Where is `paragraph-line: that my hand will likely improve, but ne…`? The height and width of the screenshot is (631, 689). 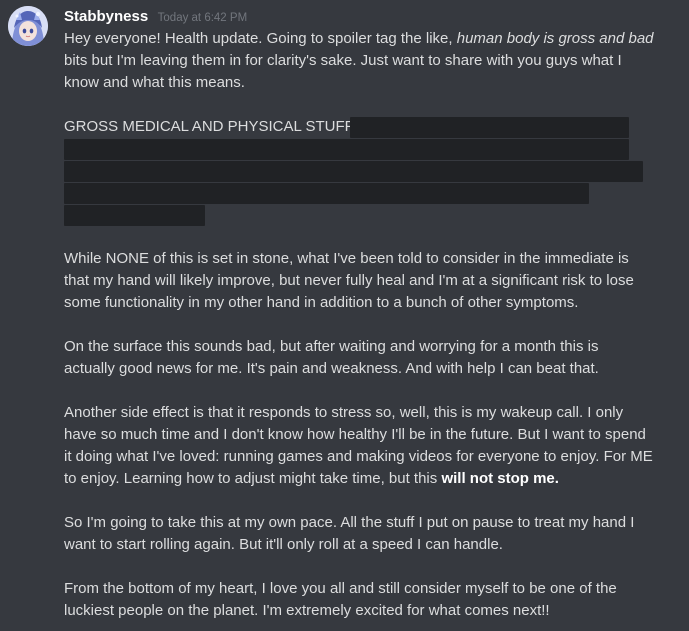 paragraph-line: that my hand will likely improve, but ne… is located at coordinates (349, 280).